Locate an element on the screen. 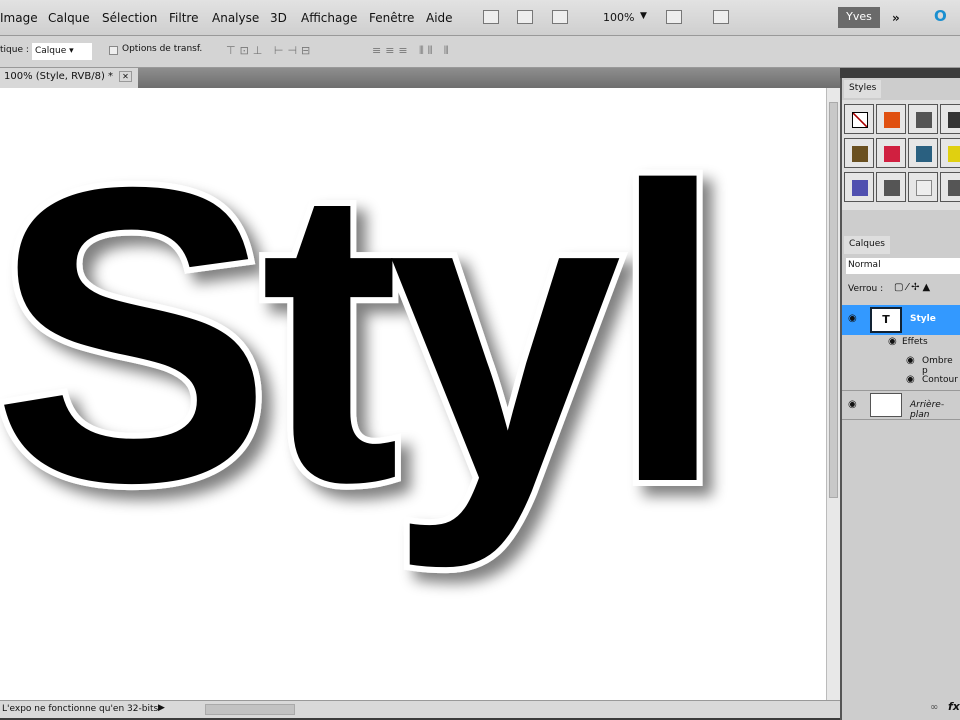 Image resolution: width=960 pixels, height=720 pixels. menu-filtre: Filtre is located at coordinates (183, 18).